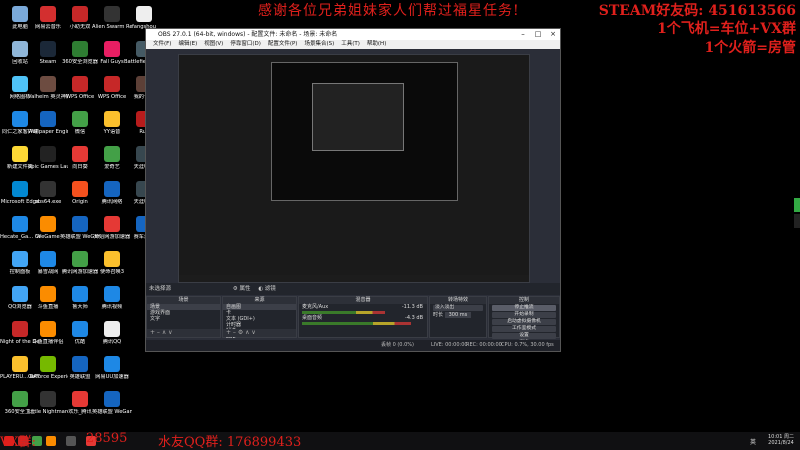  Describe the element at coordinates (270, 289) in the screenshot. I see `filters-button: 滤镜` at that location.